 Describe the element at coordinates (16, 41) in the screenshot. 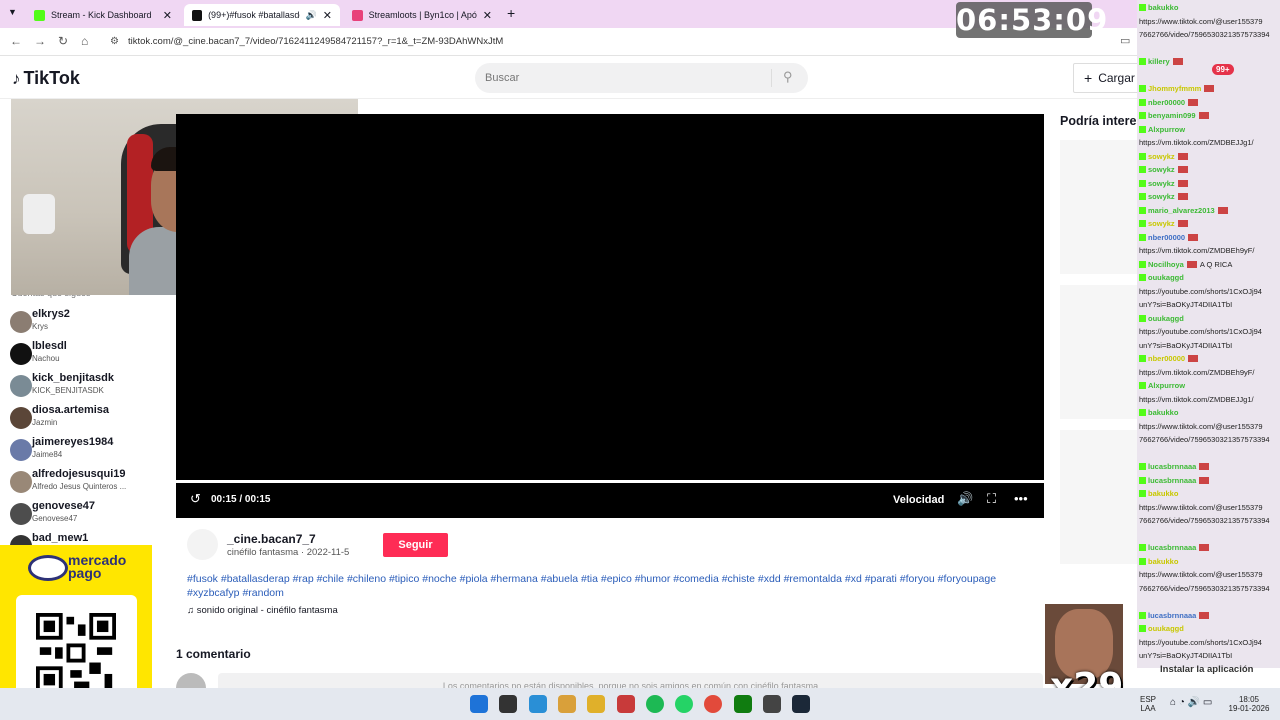

I see `back-icon: ←` at that location.